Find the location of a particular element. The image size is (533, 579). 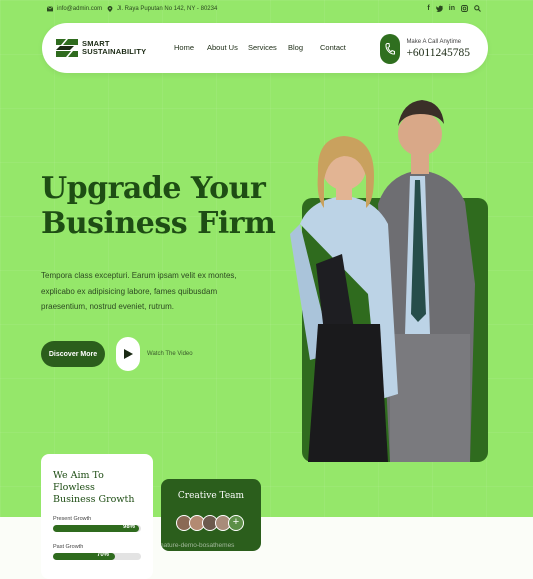

call-text: Make A Call Anytime +6011245785 is located at coordinates (438, 49).